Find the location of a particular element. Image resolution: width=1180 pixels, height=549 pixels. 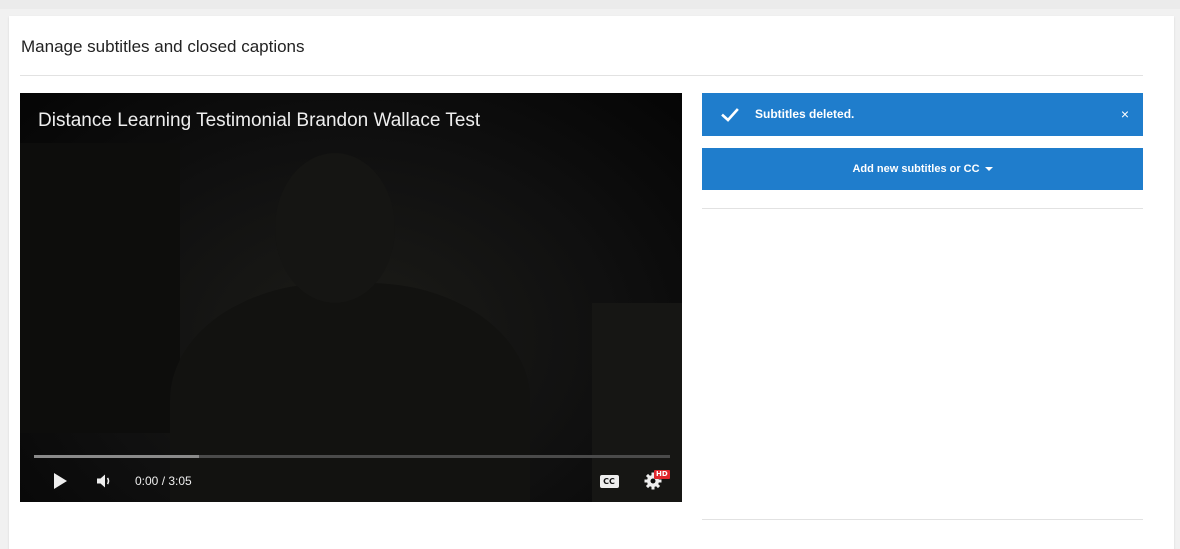

play-button is located at coordinates (60, 481).